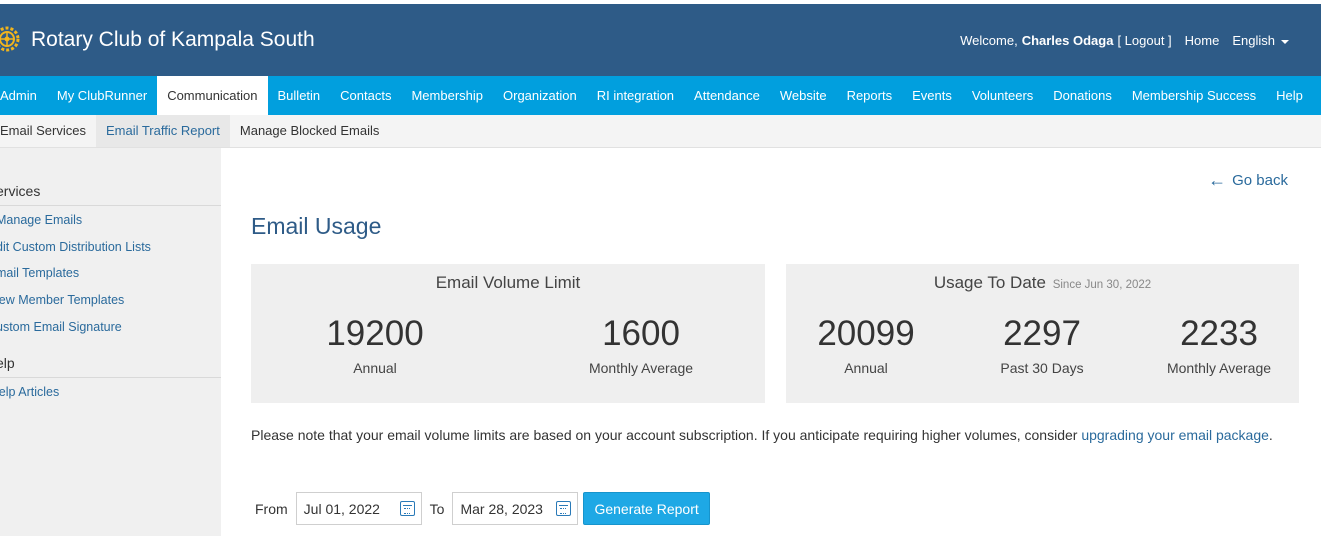 This screenshot has width=1321, height=536. I want to click on nav-item-events: Events, so click(932, 95).